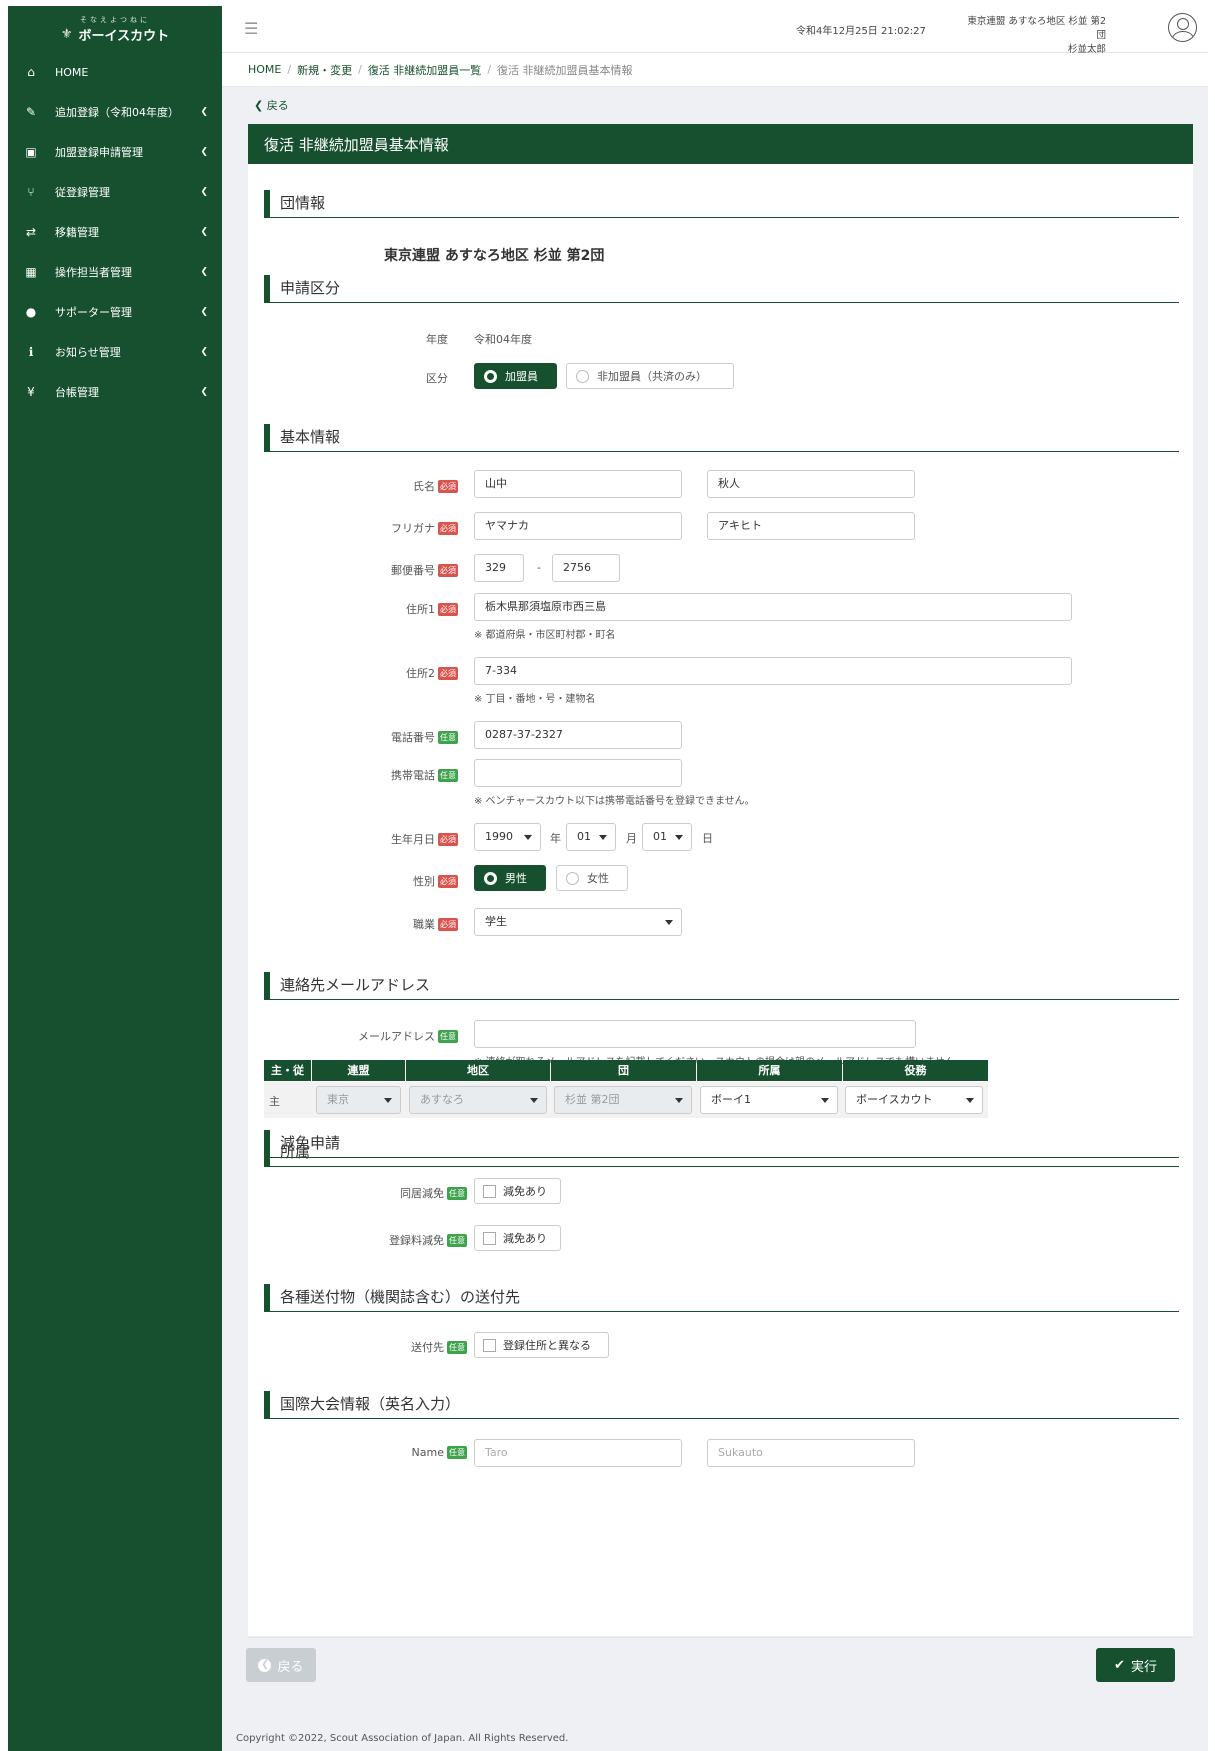 Image resolution: width=1215 pixels, height=1751 pixels. I want to click on unit-select: ボーイ1, so click(769, 1100).